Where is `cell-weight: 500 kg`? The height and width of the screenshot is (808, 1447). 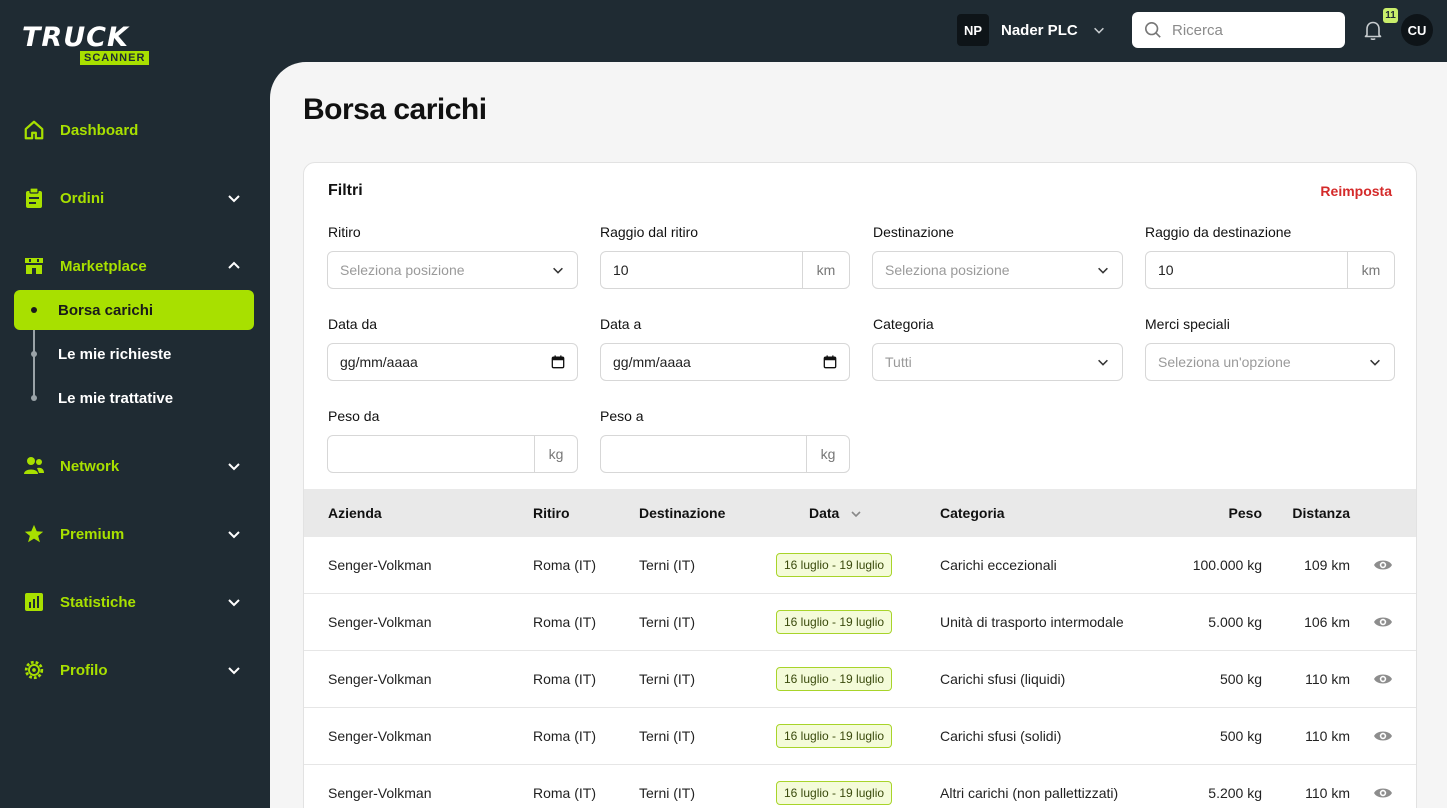
cell-weight: 500 kg is located at coordinates (1240, 679).